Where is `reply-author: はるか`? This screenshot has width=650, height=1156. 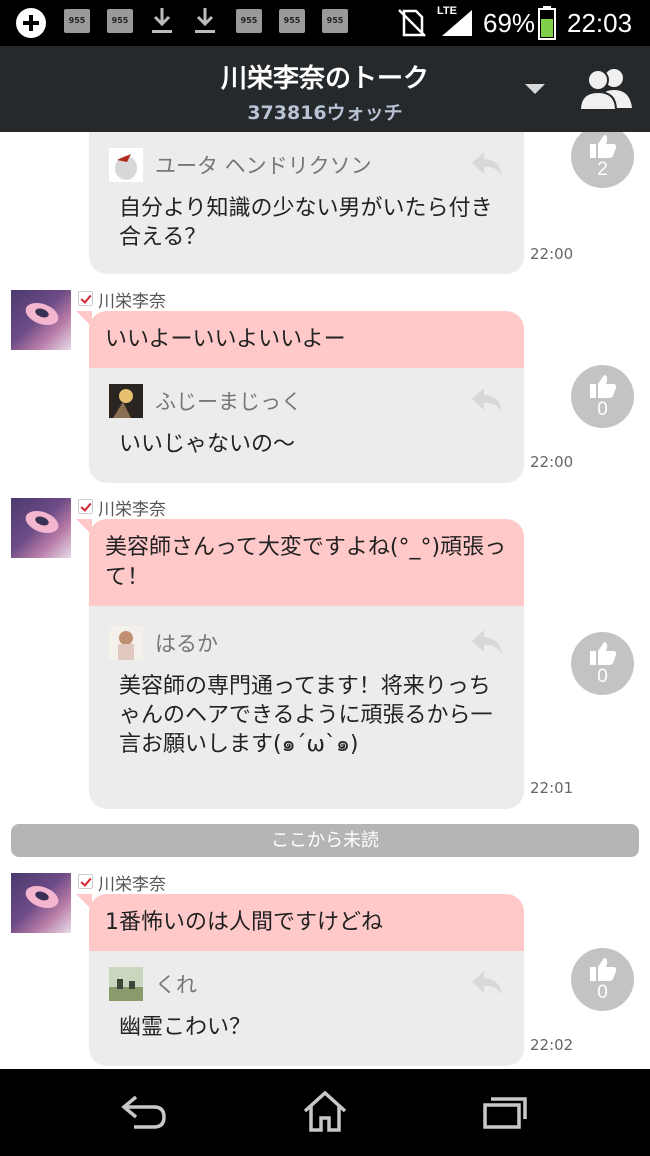 reply-author: はるか is located at coordinates (186, 644).